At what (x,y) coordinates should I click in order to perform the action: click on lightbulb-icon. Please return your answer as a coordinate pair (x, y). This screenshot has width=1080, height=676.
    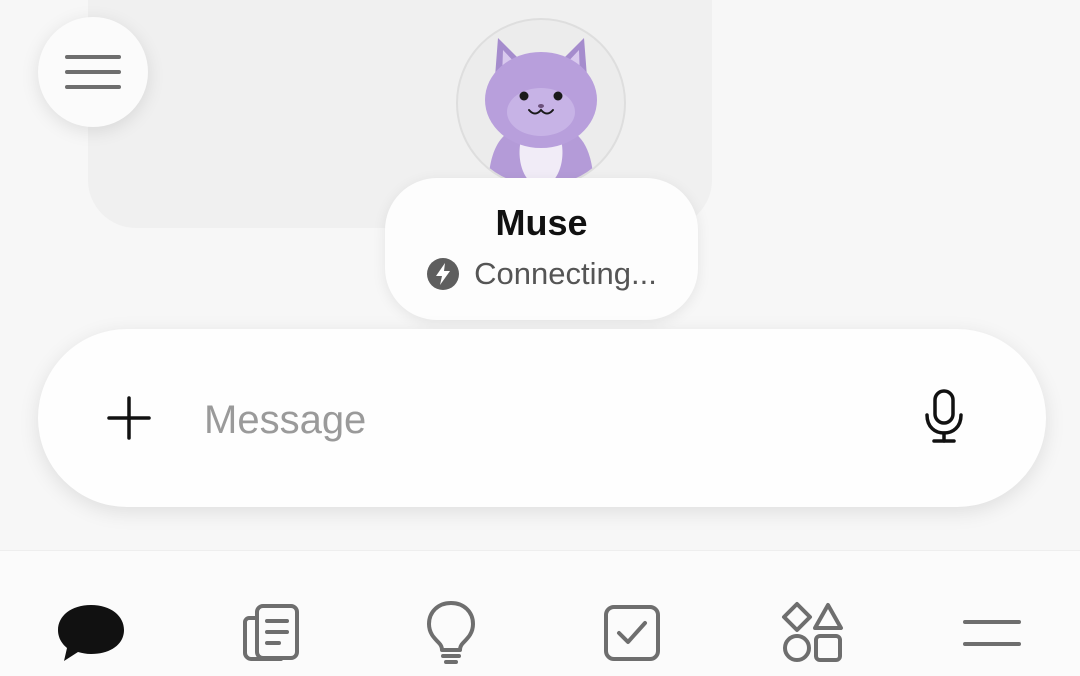
    Looking at the image, I should click on (451, 632).